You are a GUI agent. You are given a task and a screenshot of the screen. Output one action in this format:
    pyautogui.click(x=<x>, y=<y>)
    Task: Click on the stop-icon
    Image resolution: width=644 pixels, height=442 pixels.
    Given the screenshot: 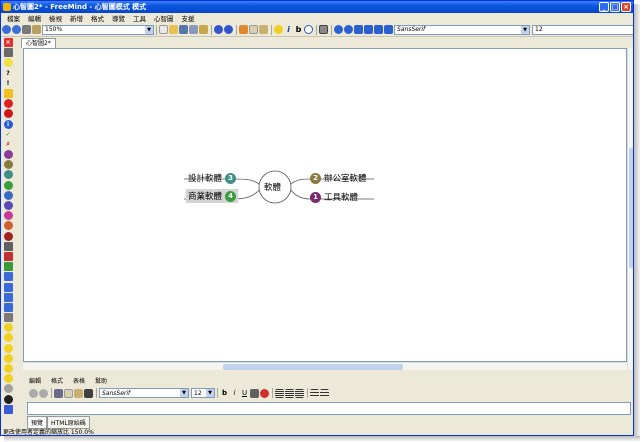 What is the action you would take?
    pyautogui.click(x=8, y=104)
    